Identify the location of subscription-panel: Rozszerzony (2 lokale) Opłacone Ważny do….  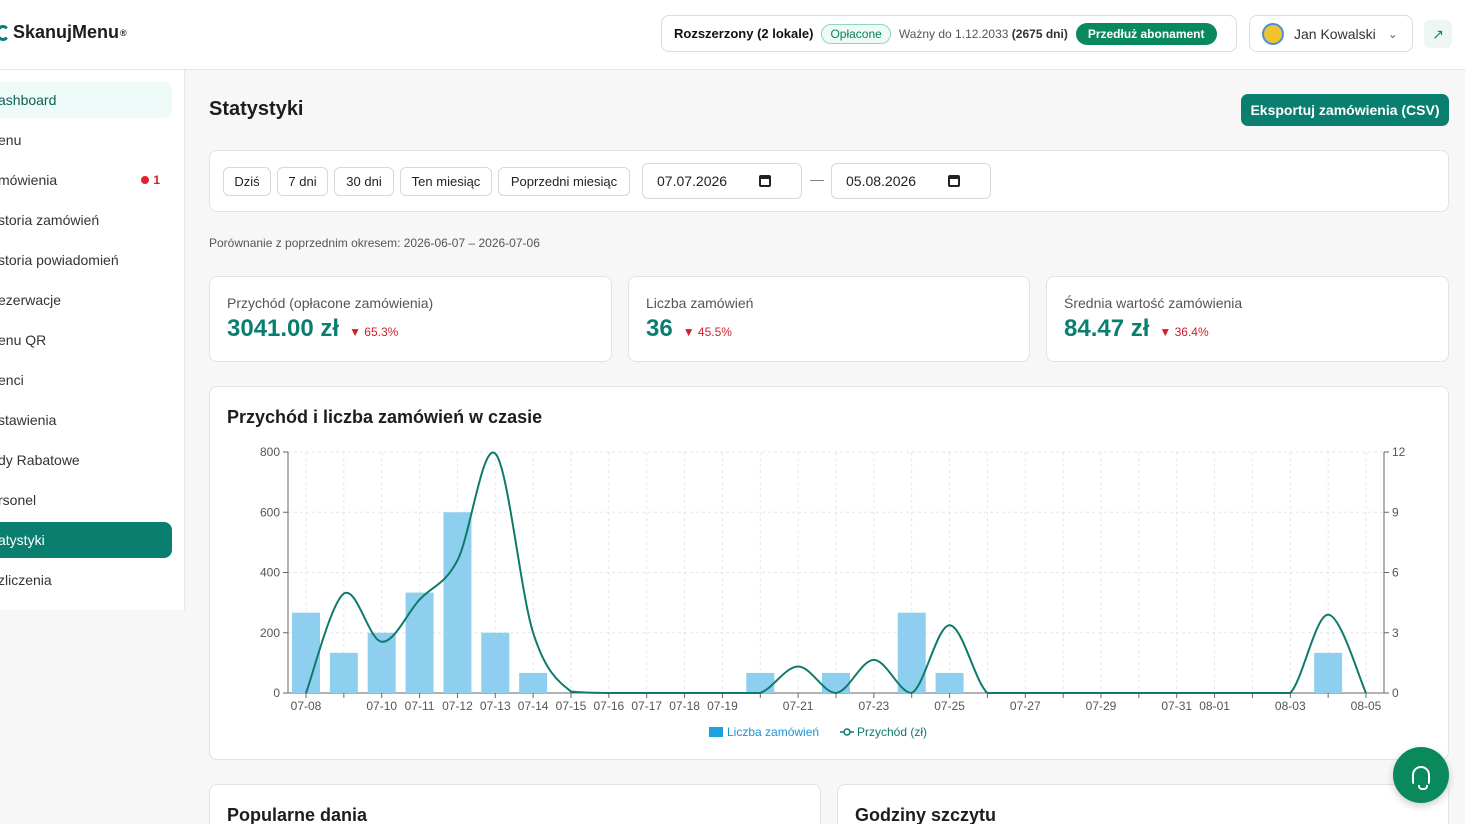
(949, 33).